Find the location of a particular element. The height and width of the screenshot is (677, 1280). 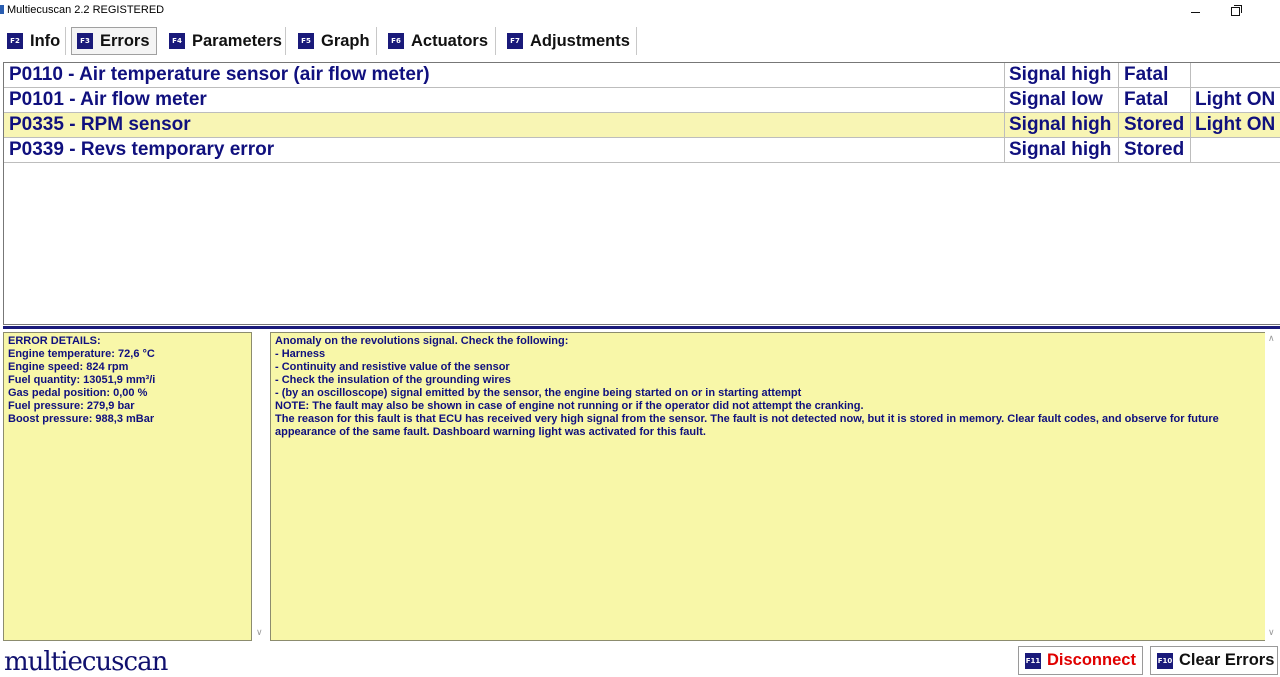

tab-info: F2 Info is located at coordinates (34, 41).